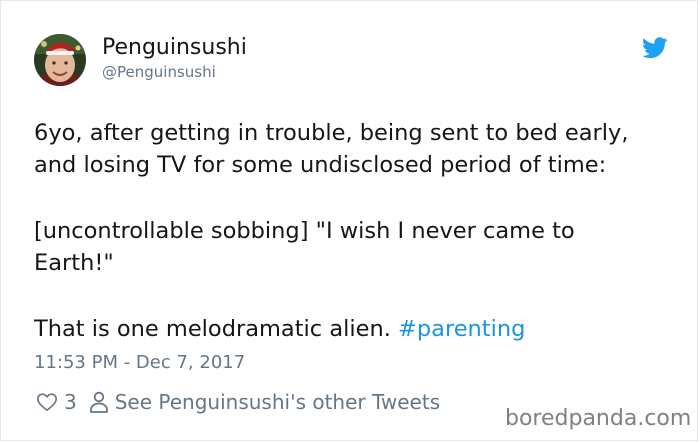  I want to click on hashtag-link: #parenting, so click(461, 329).